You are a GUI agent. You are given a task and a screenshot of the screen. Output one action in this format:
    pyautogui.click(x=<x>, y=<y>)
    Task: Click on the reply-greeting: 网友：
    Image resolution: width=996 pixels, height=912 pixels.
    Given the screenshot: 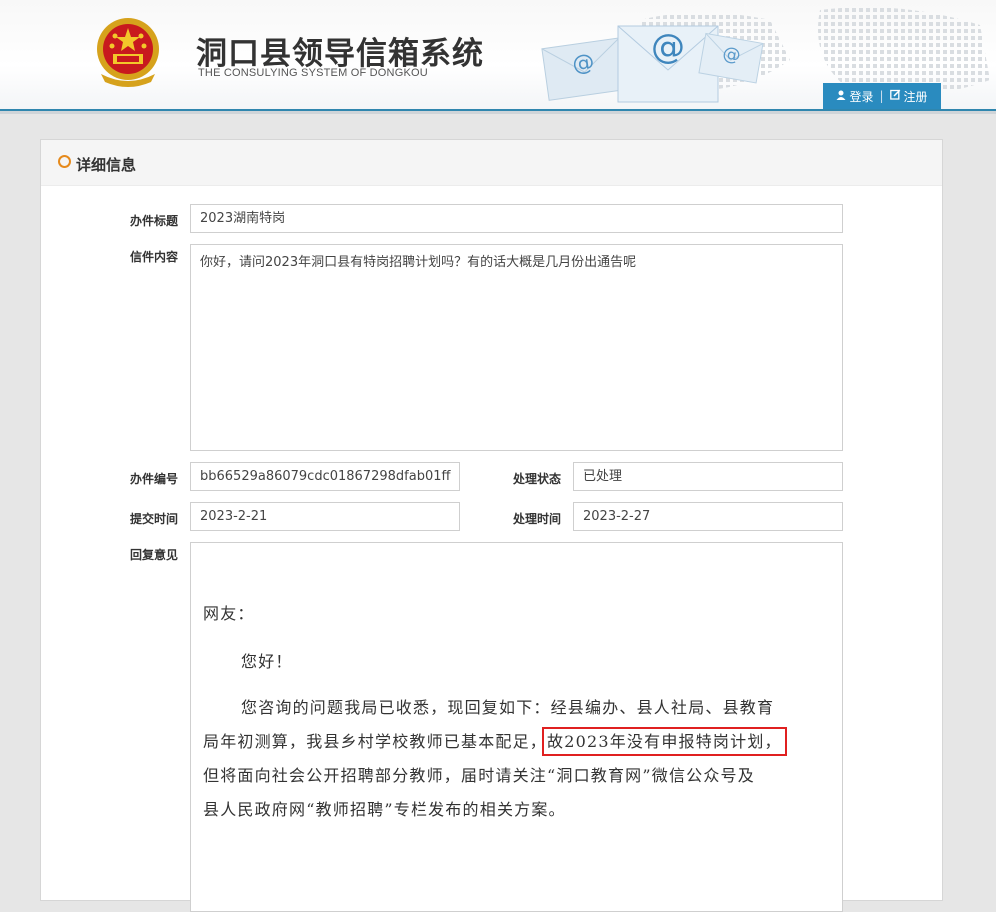 What is the action you would take?
    pyautogui.click(x=229, y=613)
    